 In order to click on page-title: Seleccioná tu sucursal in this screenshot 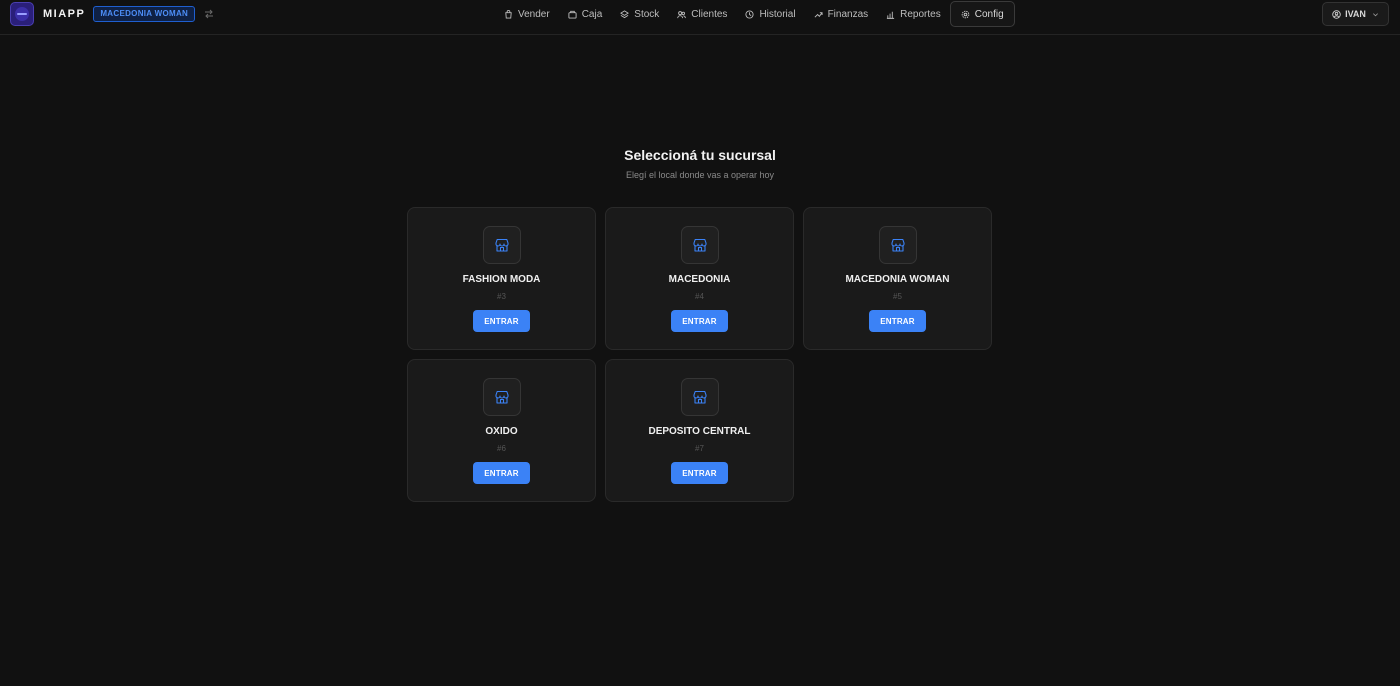, I will do `click(700, 155)`.